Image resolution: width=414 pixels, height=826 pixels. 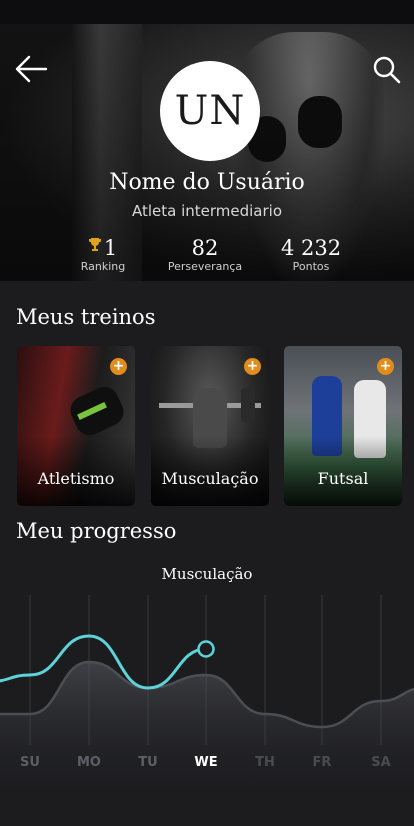 What do you see at coordinates (205, 266) in the screenshot?
I see `stat-label: Perseverança` at bounding box center [205, 266].